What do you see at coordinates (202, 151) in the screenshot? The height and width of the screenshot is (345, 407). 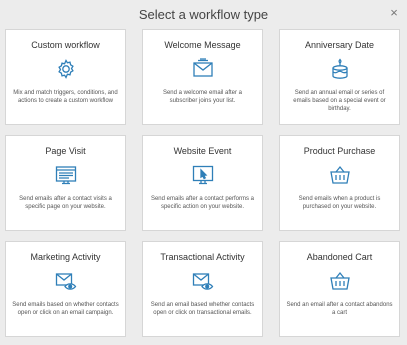 I see `card-title: Website Event` at bounding box center [202, 151].